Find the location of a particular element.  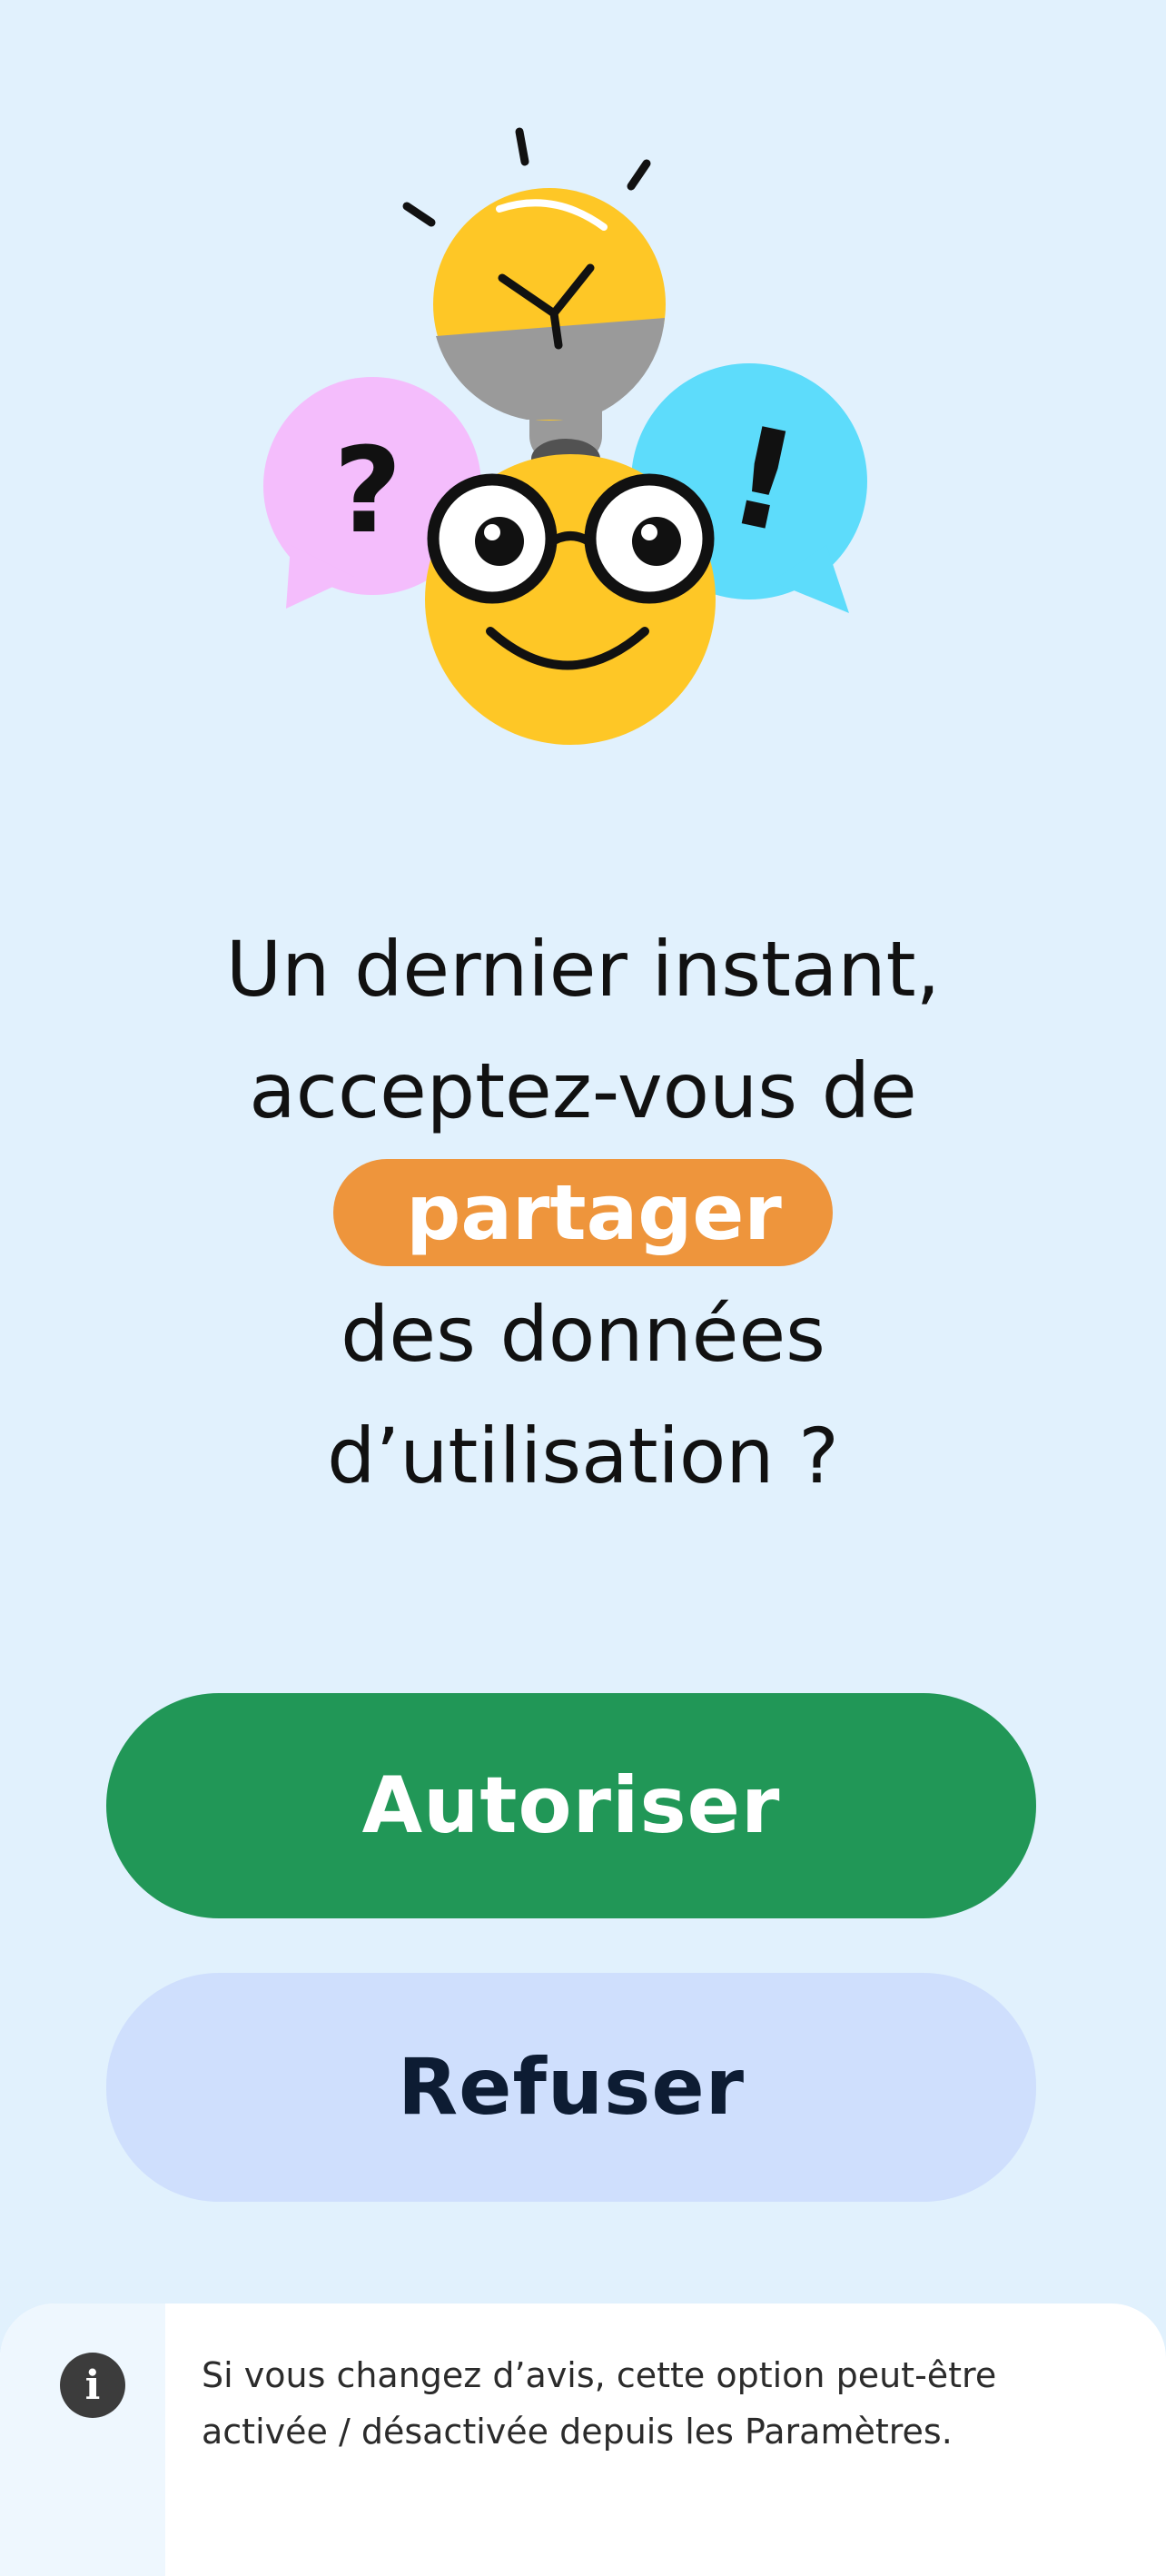

headline-line-3: des données is located at coordinates (583, 1334).